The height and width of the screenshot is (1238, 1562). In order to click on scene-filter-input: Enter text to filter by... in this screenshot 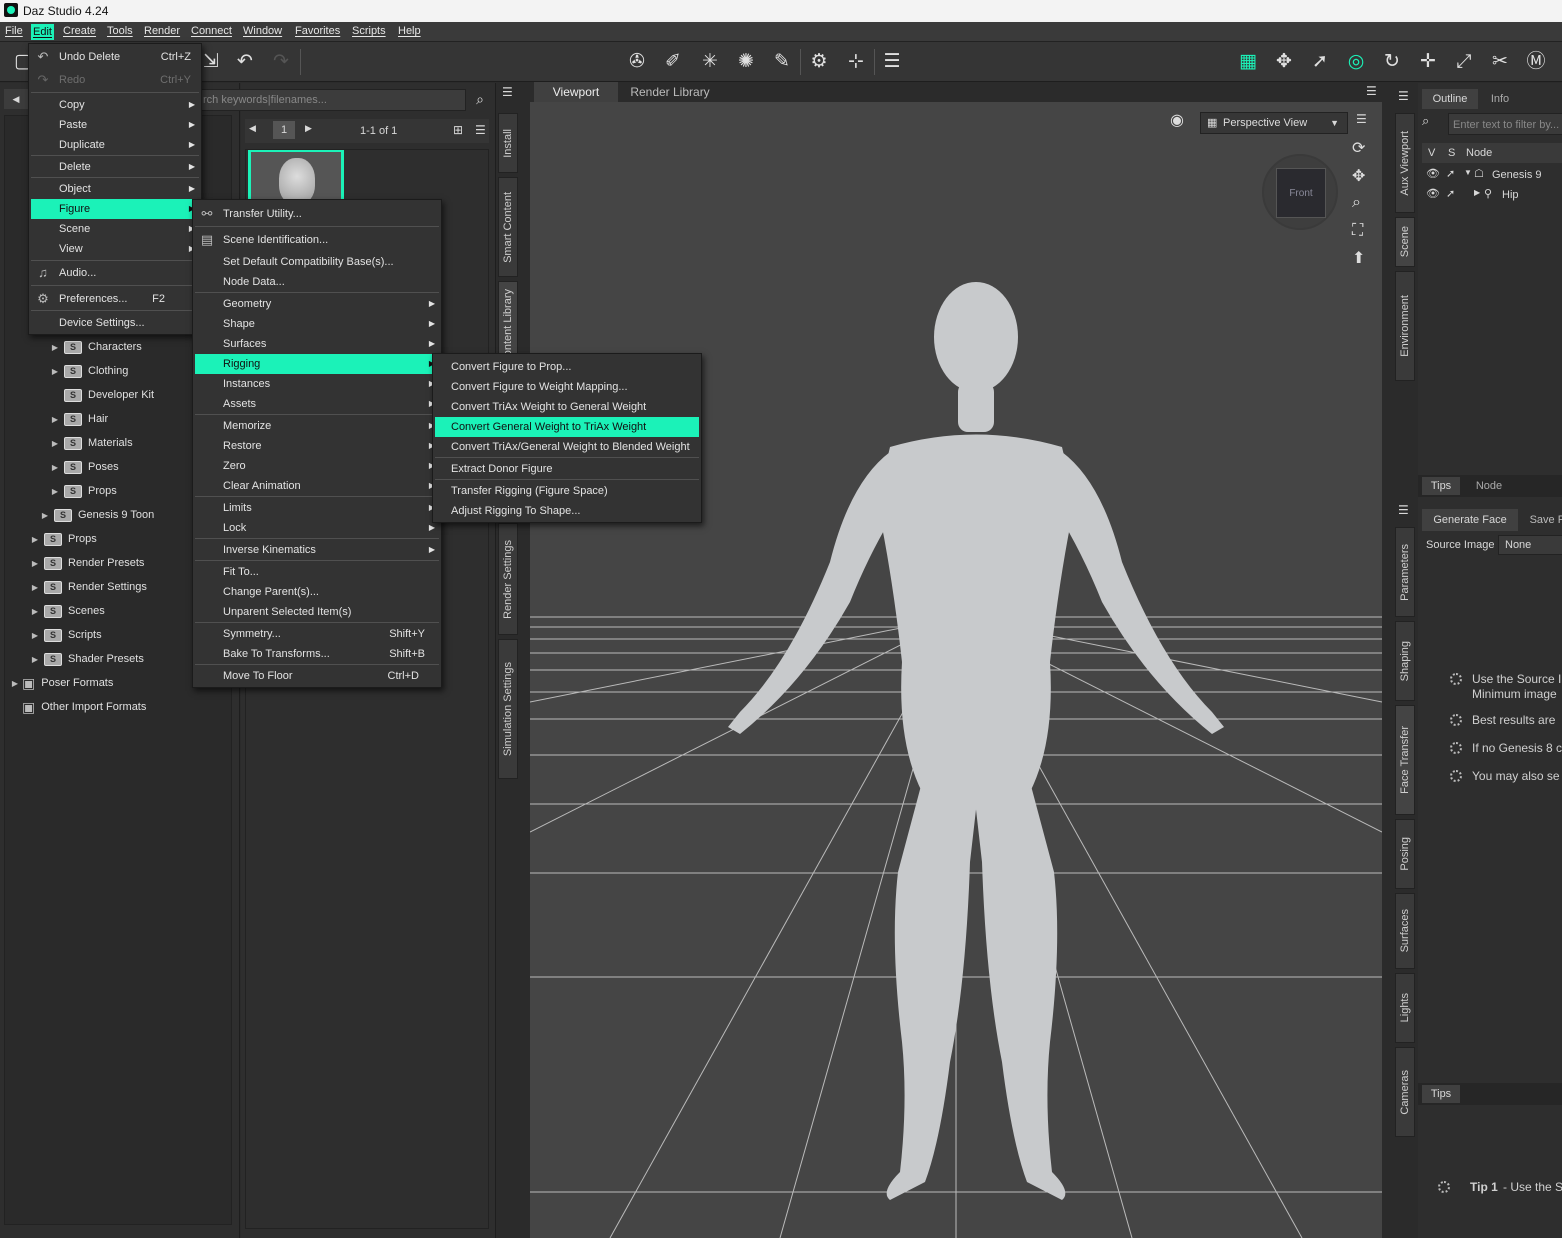, I will do `click(1505, 124)`.